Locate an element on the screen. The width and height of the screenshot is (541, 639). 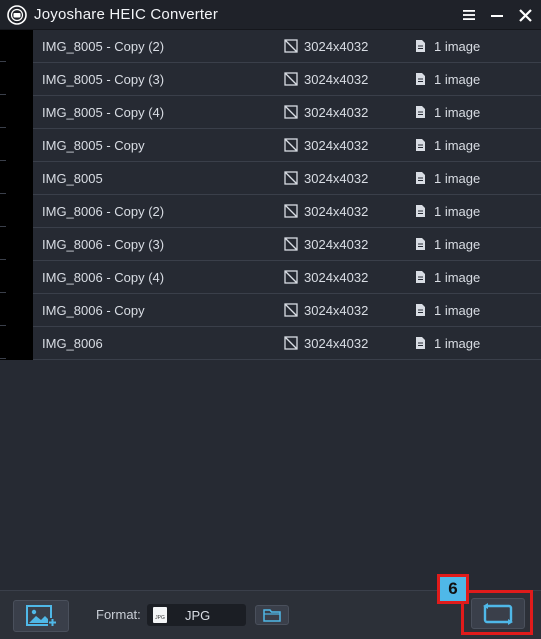
folder-icon is located at coordinates (272, 615).